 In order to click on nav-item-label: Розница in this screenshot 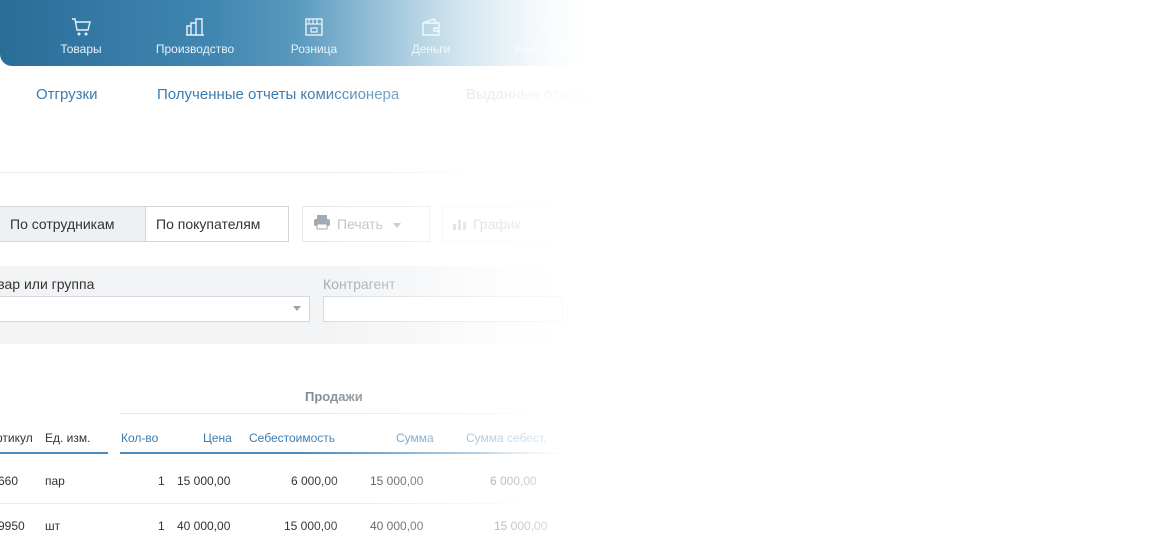, I will do `click(314, 49)`.